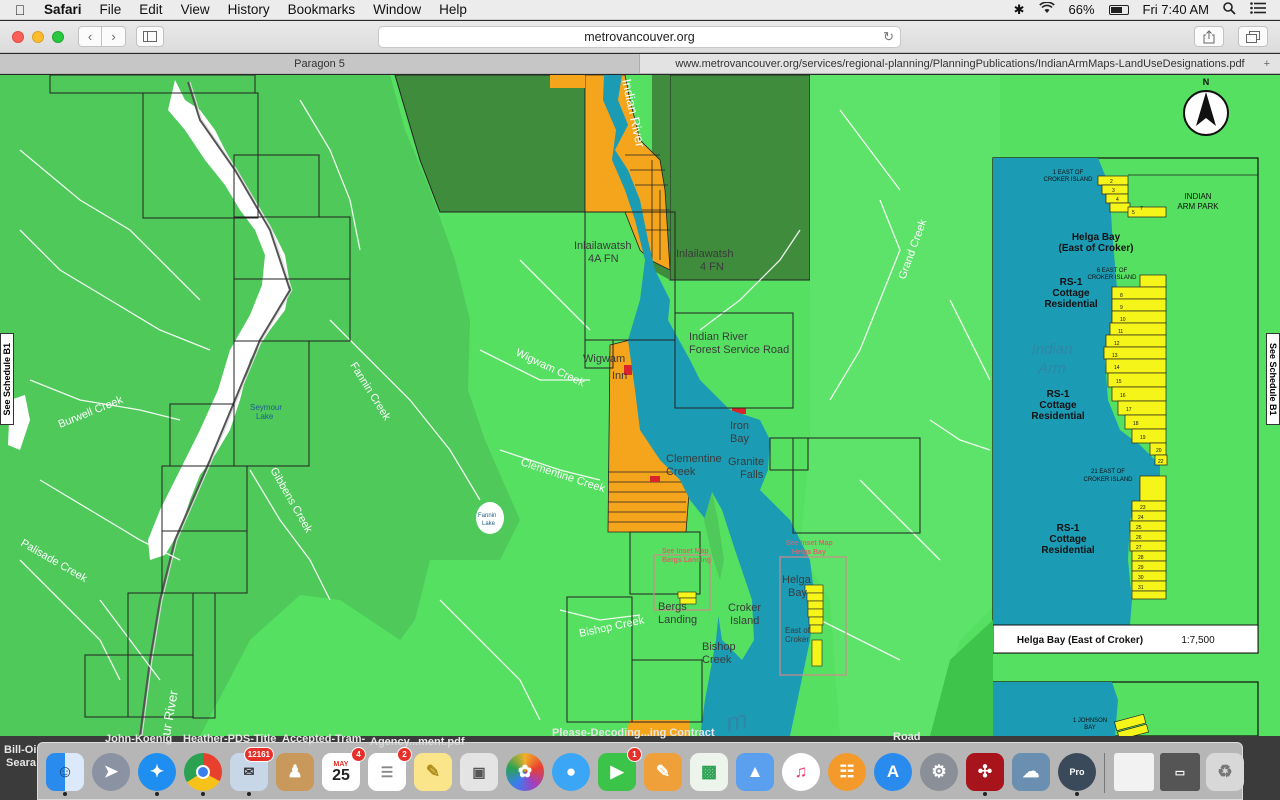  I want to click on menu-bookmarks: Bookmarks, so click(322, 9).